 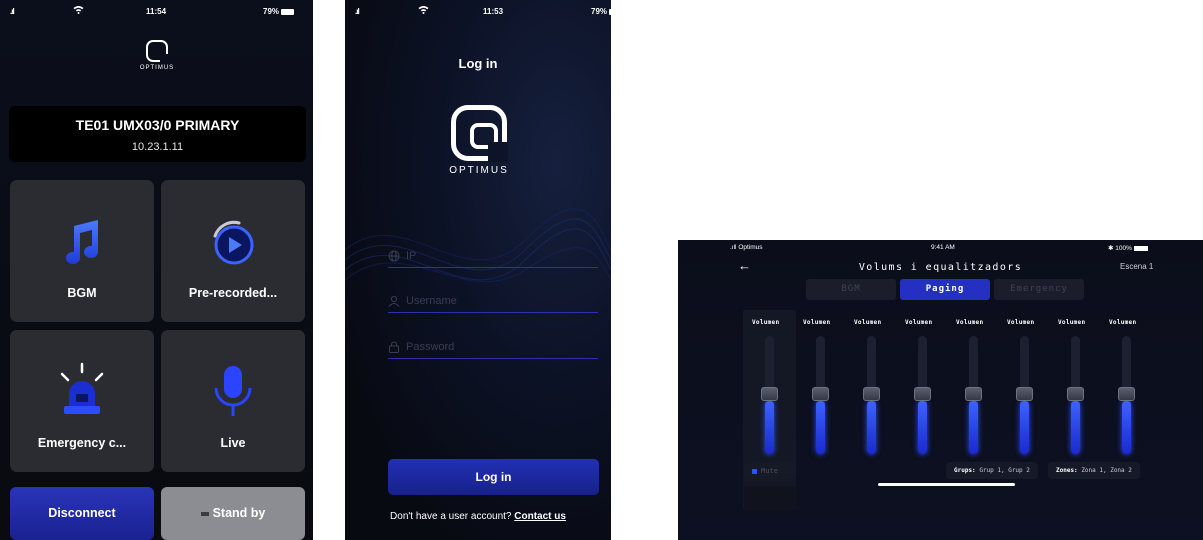 I want to click on tile-label: BGM, so click(x=82, y=293).